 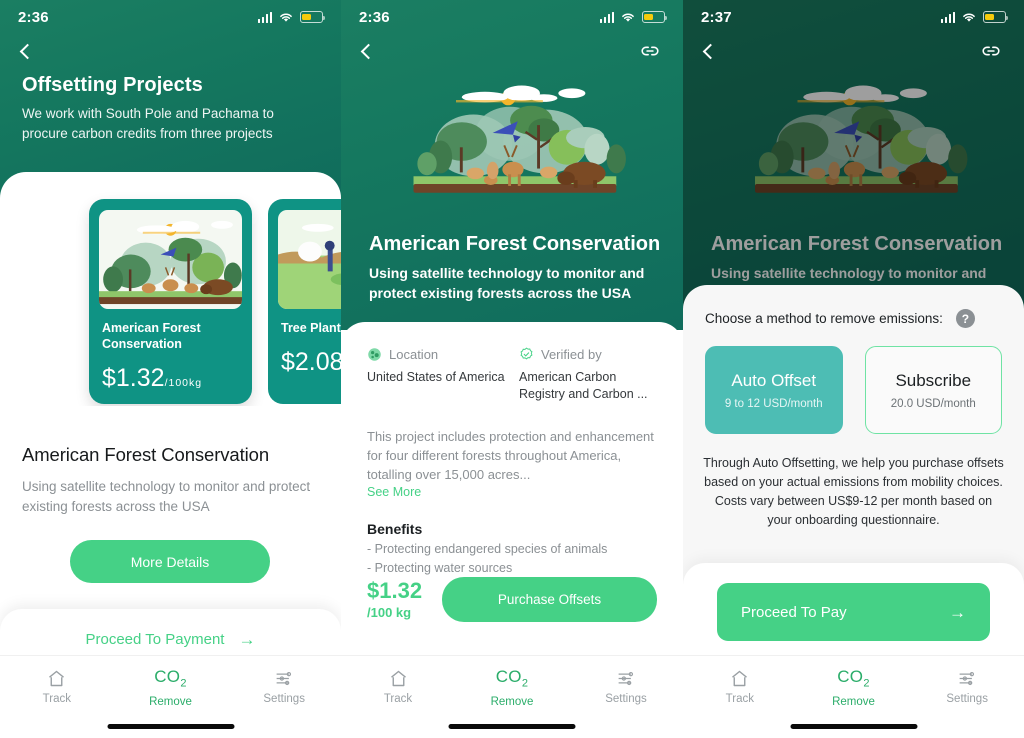 I want to click on option-subscribe-title: Subscribe, so click(x=933, y=380).